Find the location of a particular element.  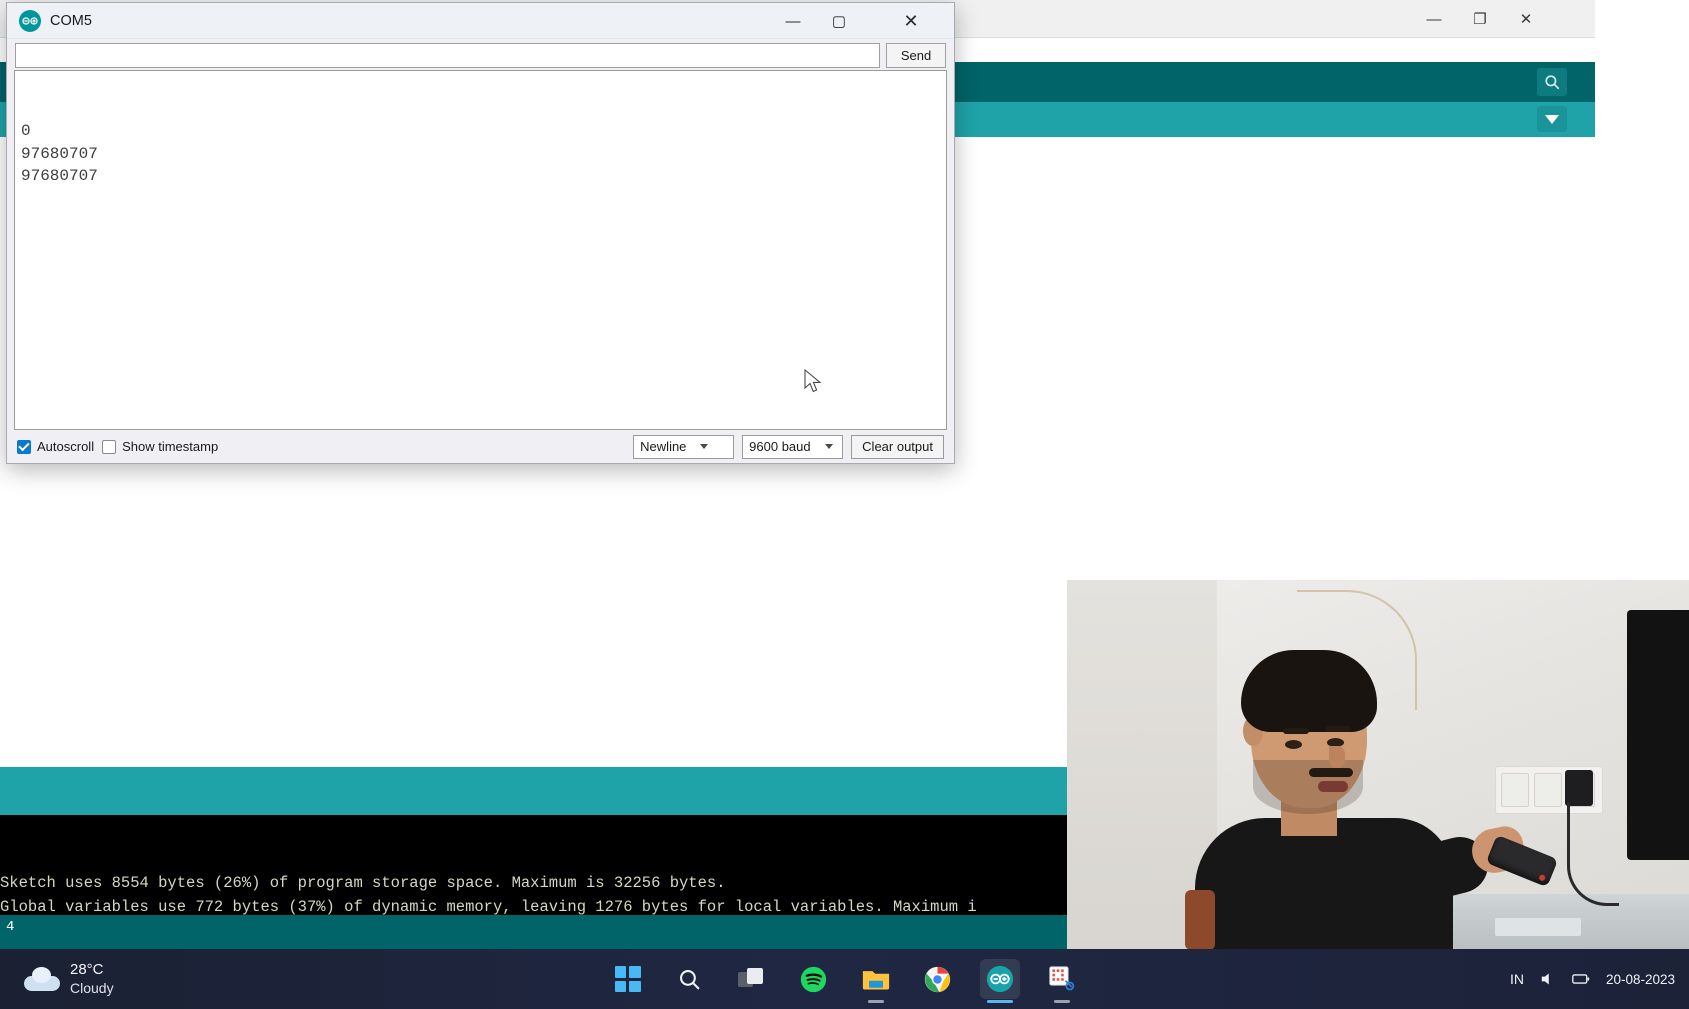

line-ending-value: Newline is located at coordinates (663, 446).